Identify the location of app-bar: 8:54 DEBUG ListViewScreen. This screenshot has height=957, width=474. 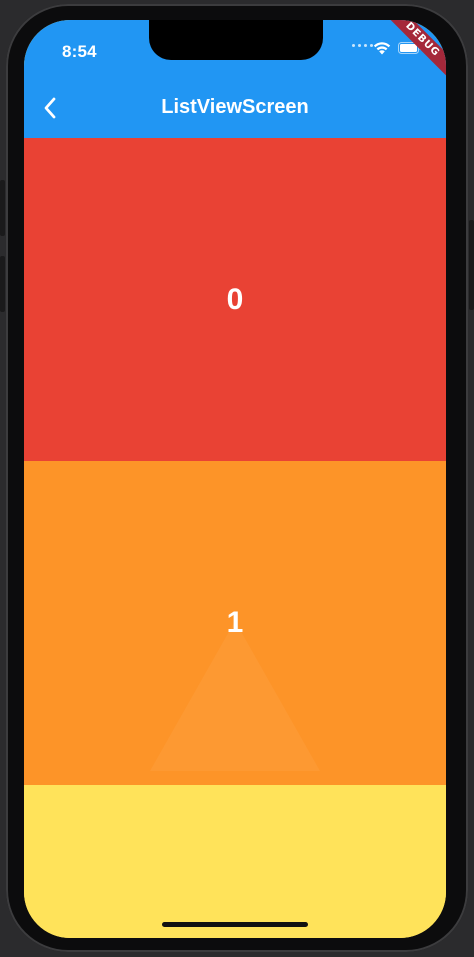
(235, 79).